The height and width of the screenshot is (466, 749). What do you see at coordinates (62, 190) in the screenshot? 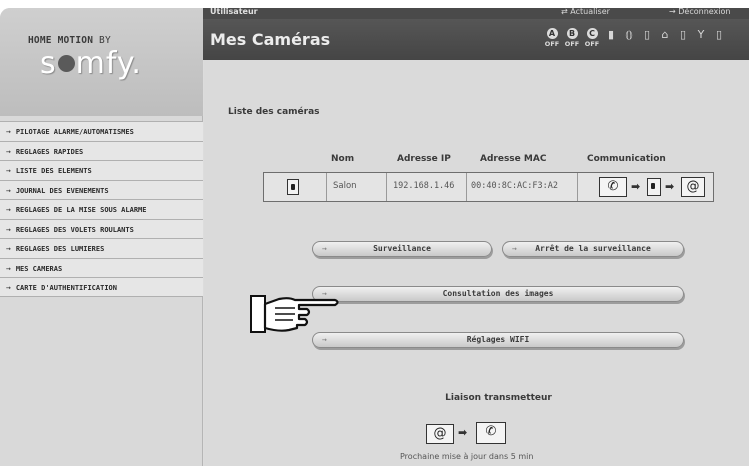
I see `sidebar-item-label: JOURNAL DES EVENEMENTS` at bounding box center [62, 190].